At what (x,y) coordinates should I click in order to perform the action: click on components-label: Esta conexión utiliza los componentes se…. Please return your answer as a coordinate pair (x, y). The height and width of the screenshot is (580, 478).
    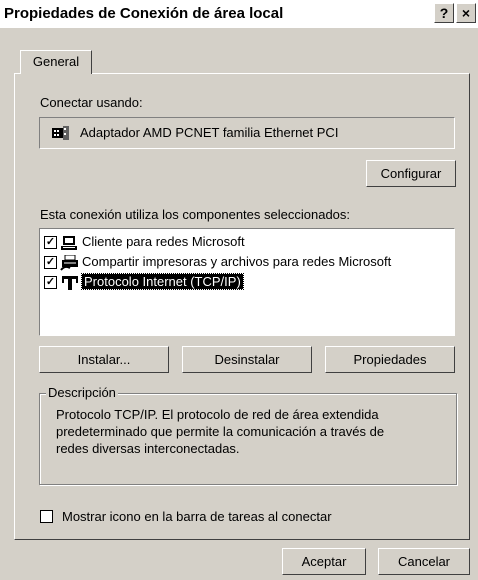
    Looking at the image, I should click on (195, 214).